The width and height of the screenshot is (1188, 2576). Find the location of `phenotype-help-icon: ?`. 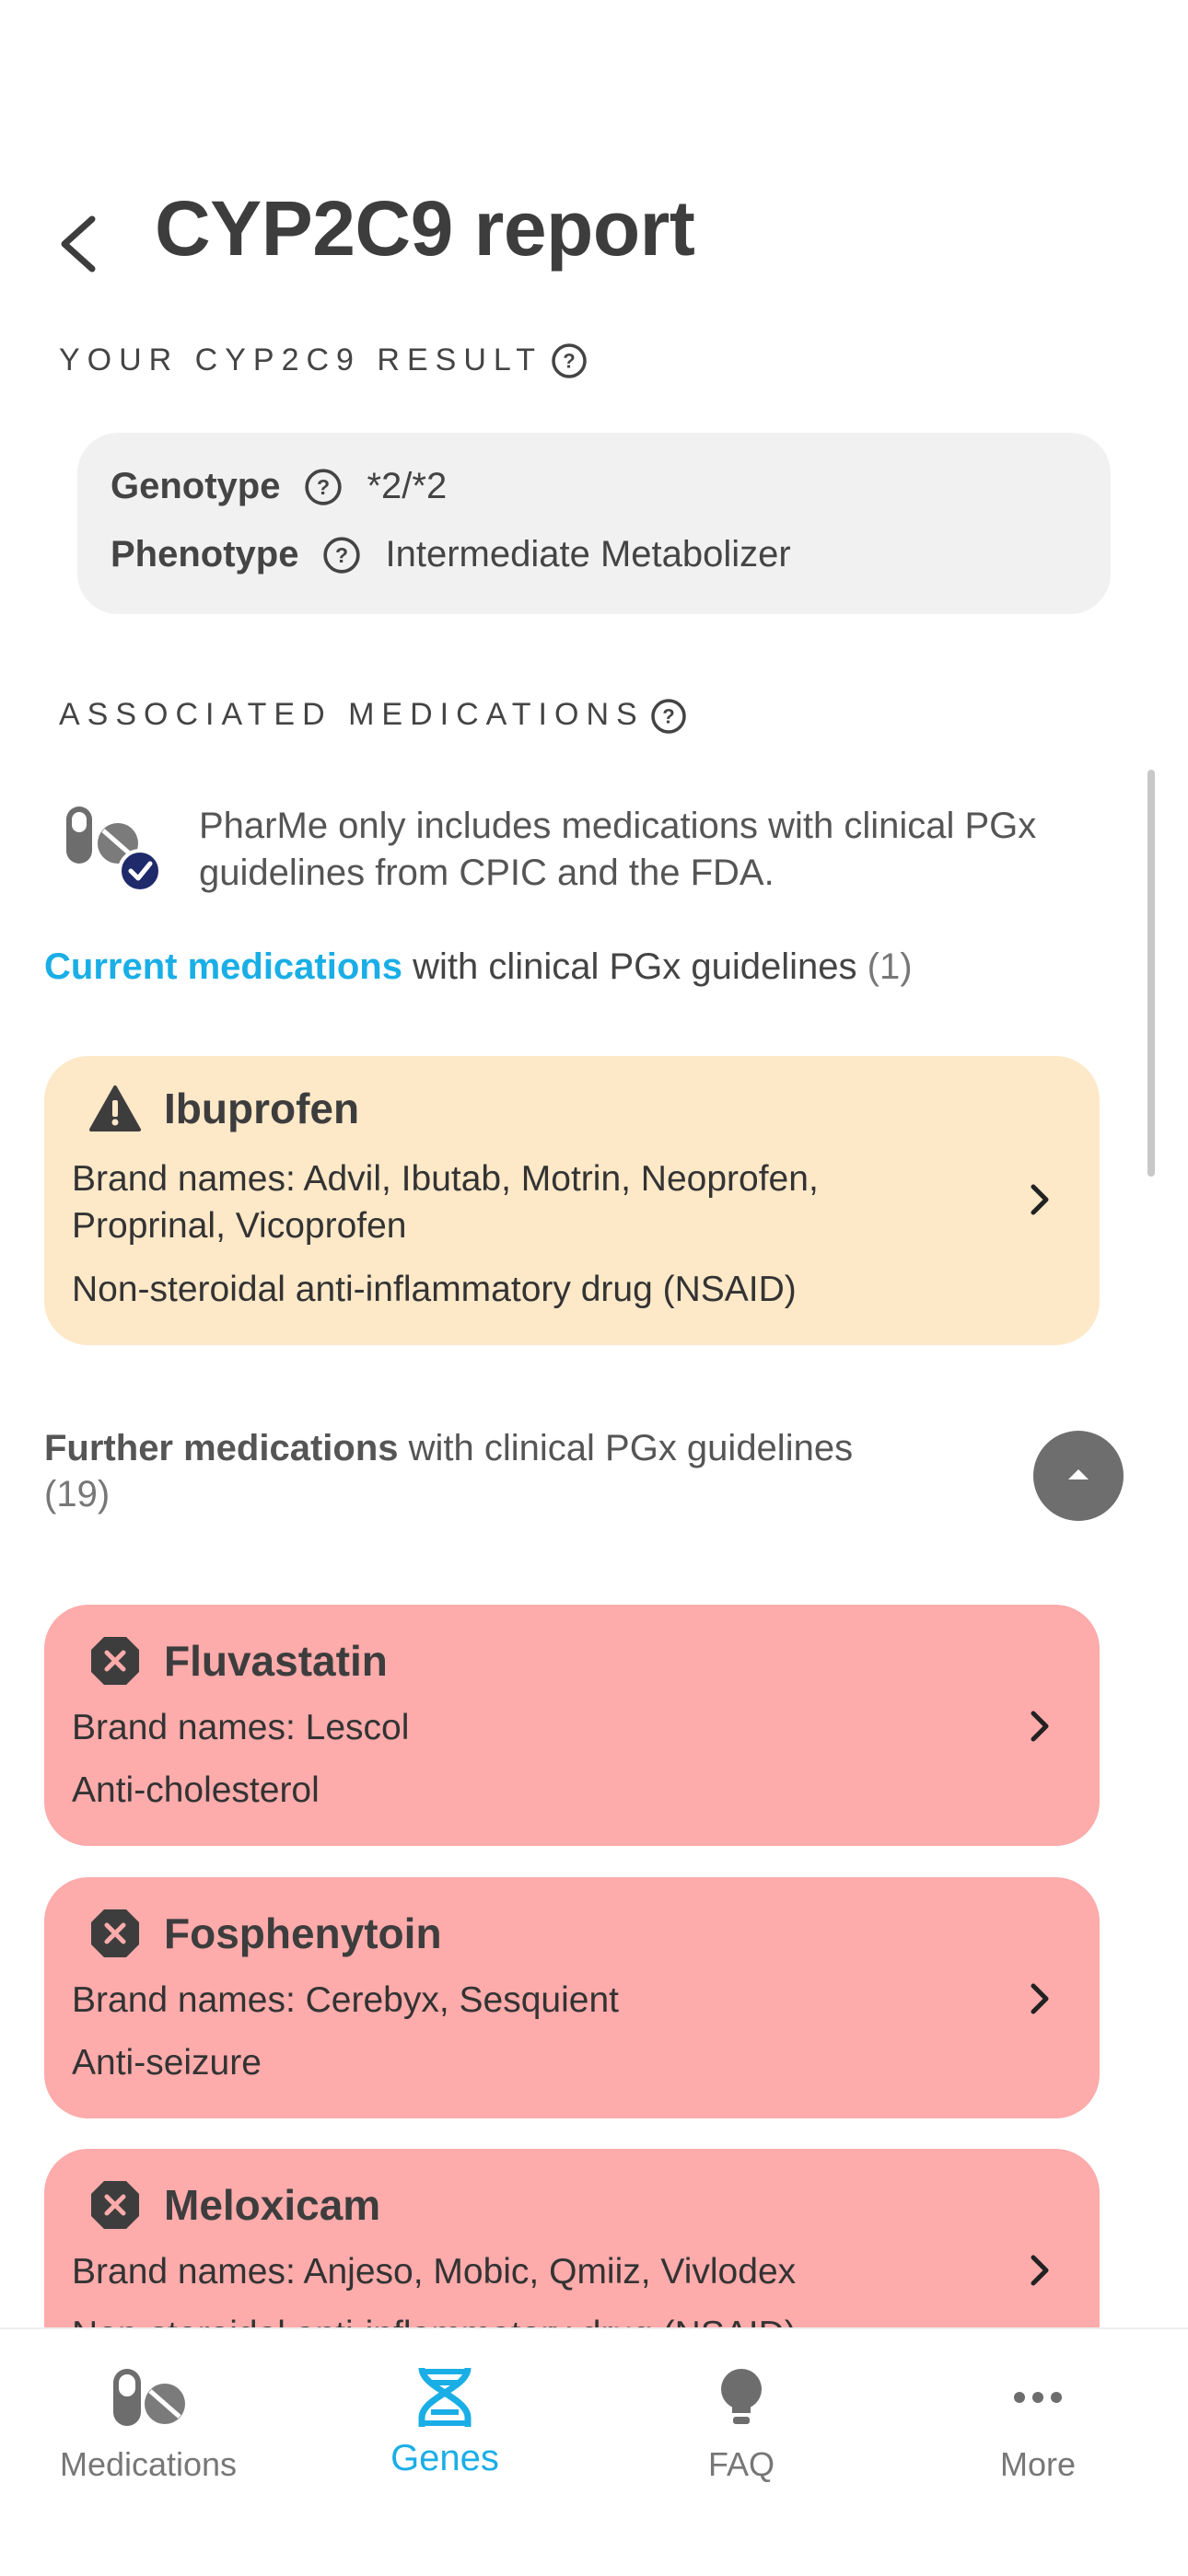

phenotype-help-icon: ? is located at coordinates (341, 555).